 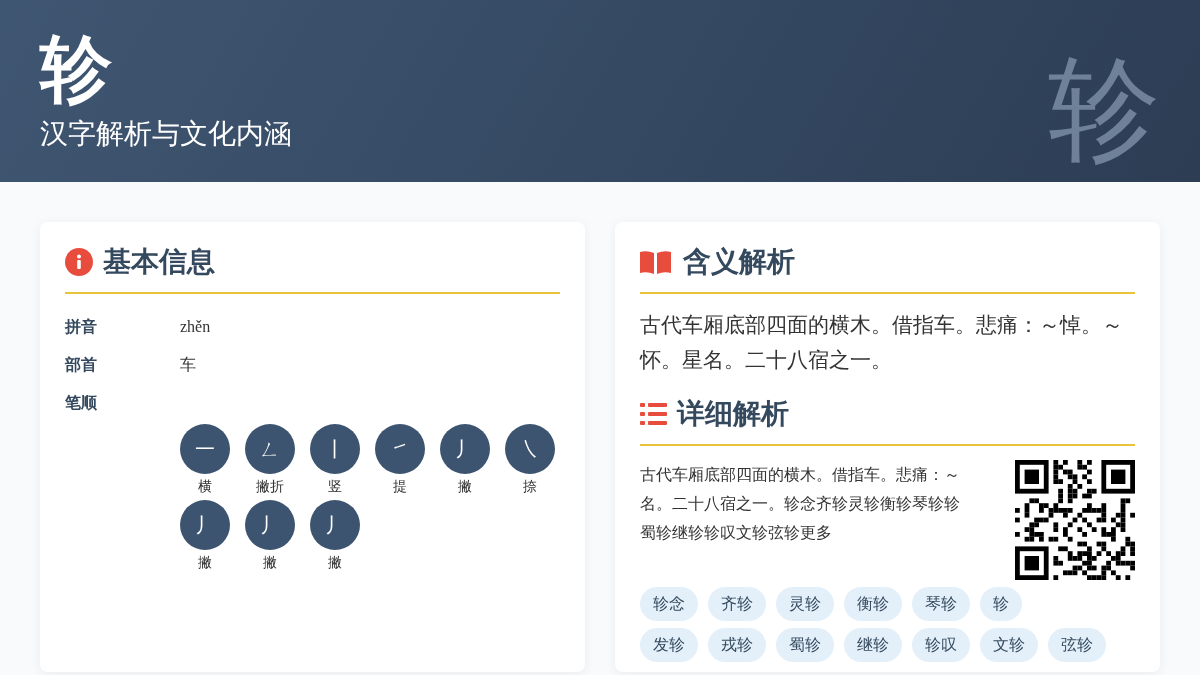 I want to click on field-value: 车, so click(x=188, y=364).